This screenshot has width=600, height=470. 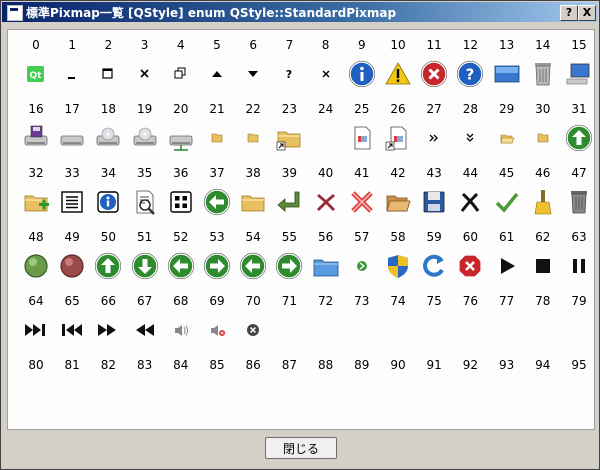 I want to click on pixmap-cell: 44, so click(x=470, y=198).